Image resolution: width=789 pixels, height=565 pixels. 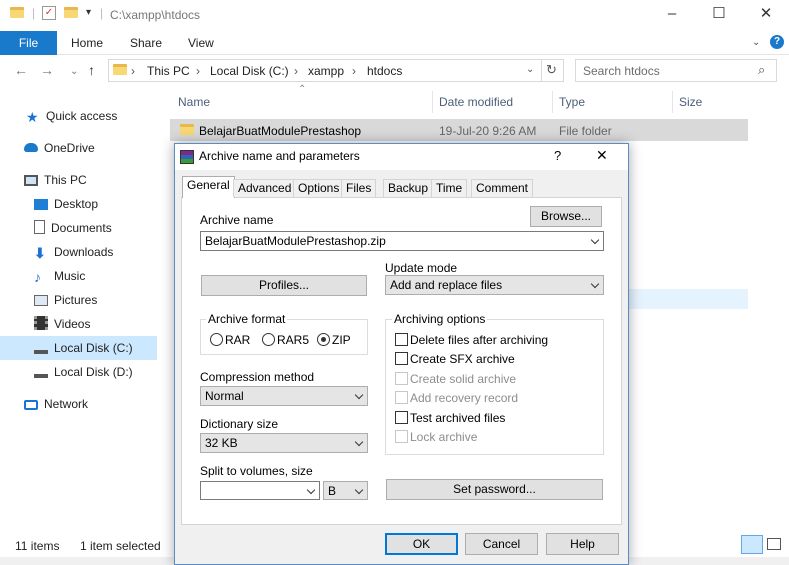 I want to click on tab-options: Options, so click(x=319, y=188).